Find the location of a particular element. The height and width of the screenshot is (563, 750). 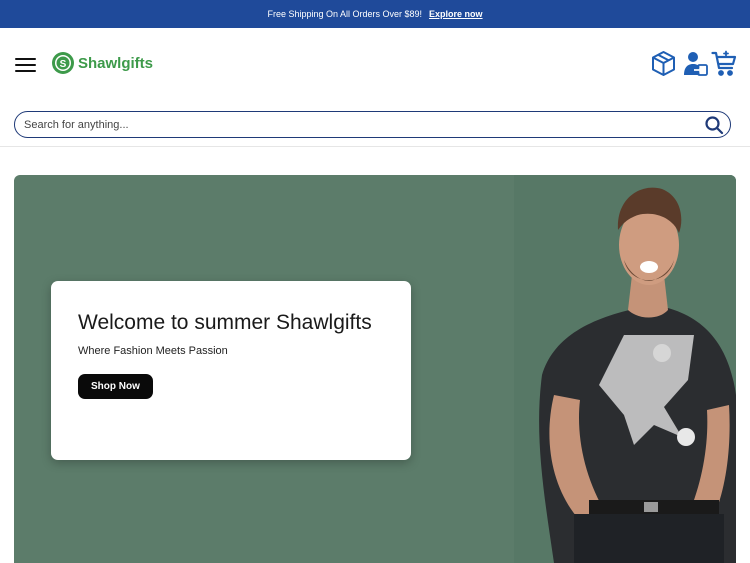

user-login-icon is located at coordinates (695, 63).